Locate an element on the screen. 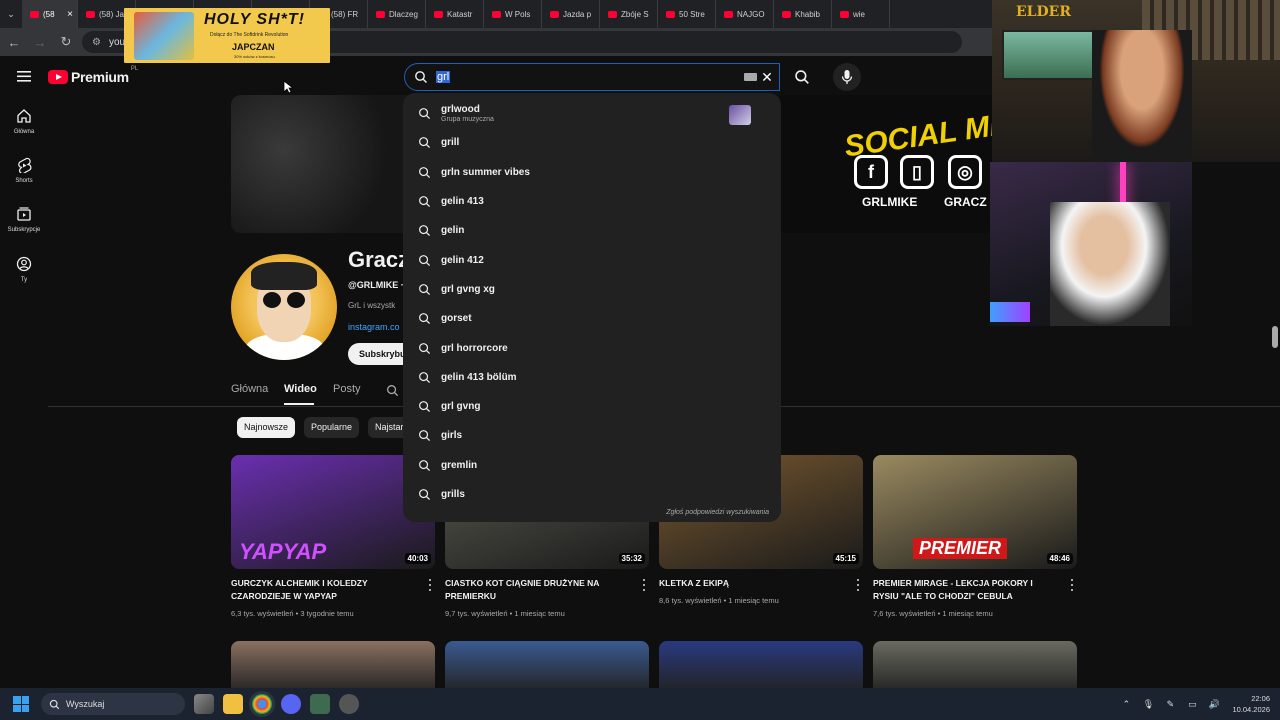 The width and height of the screenshot is (1280, 720). video-title: KLETKA Z EKIPĄ is located at coordinates (749, 583).